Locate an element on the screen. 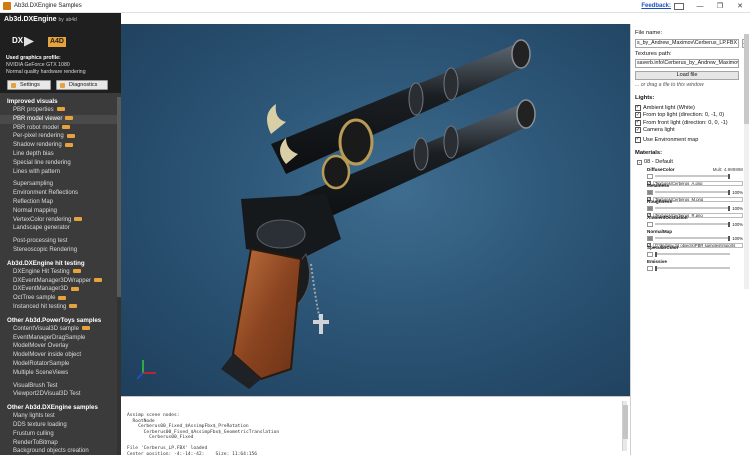 The width and height of the screenshot is (750, 455). map-name: SpecularColor is located at coordinates (663, 247).